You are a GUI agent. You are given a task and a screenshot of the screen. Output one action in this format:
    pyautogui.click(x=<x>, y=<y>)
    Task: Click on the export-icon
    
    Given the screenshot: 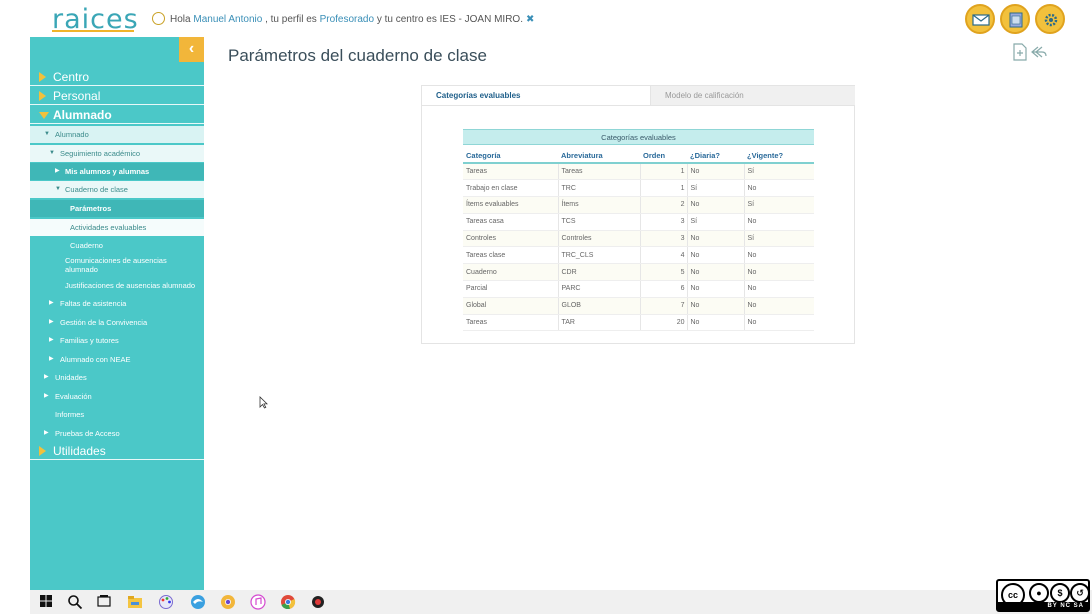 What is the action you would take?
    pyautogui.click(x=1020, y=54)
    